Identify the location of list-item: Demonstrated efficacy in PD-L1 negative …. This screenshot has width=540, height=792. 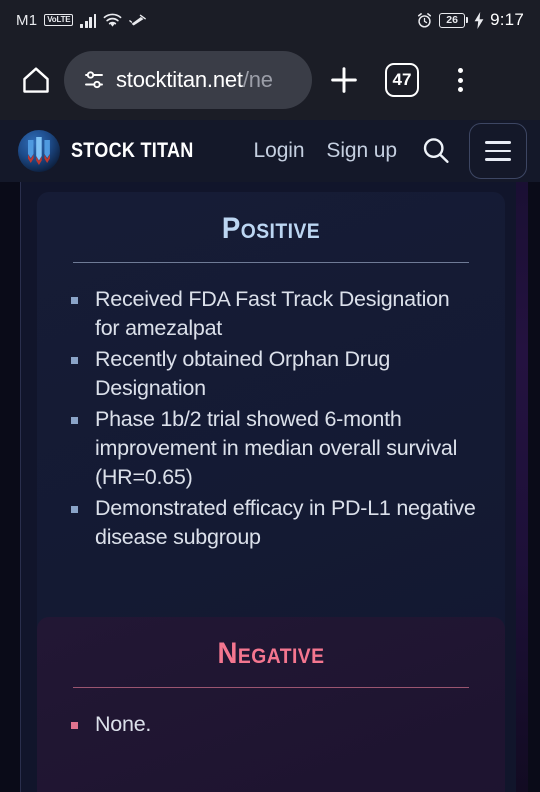
(273, 523).